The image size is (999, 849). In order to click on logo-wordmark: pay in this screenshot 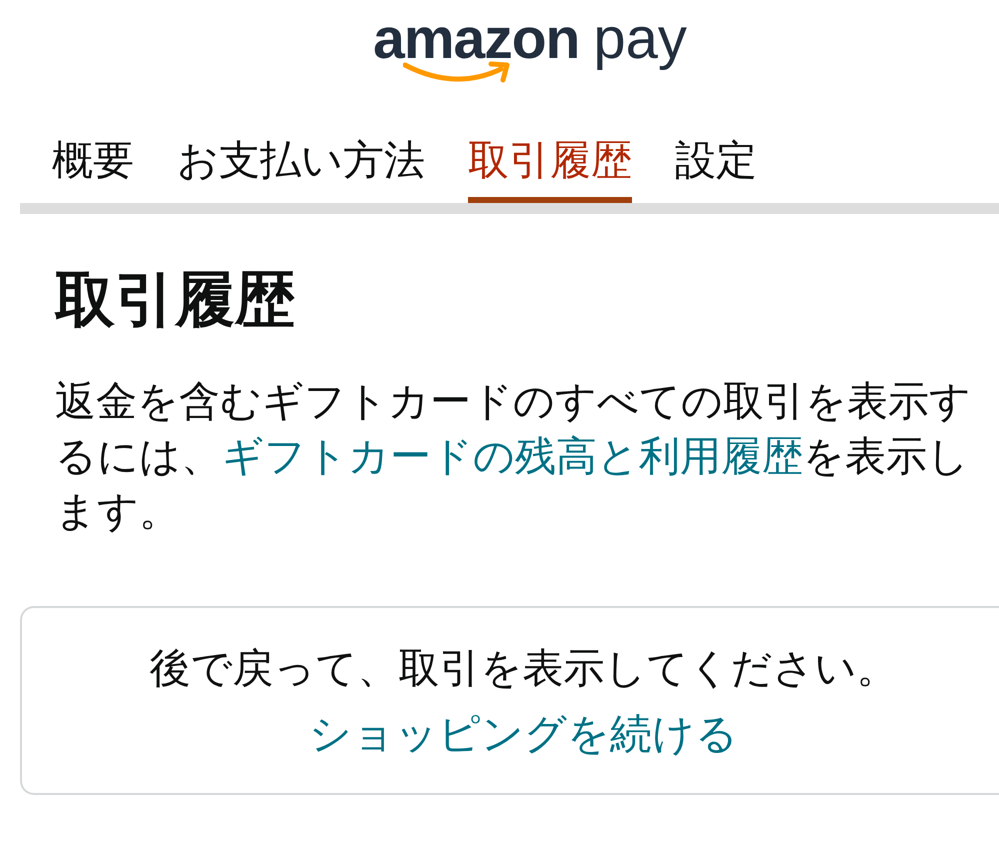, I will do `click(640, 39)`.